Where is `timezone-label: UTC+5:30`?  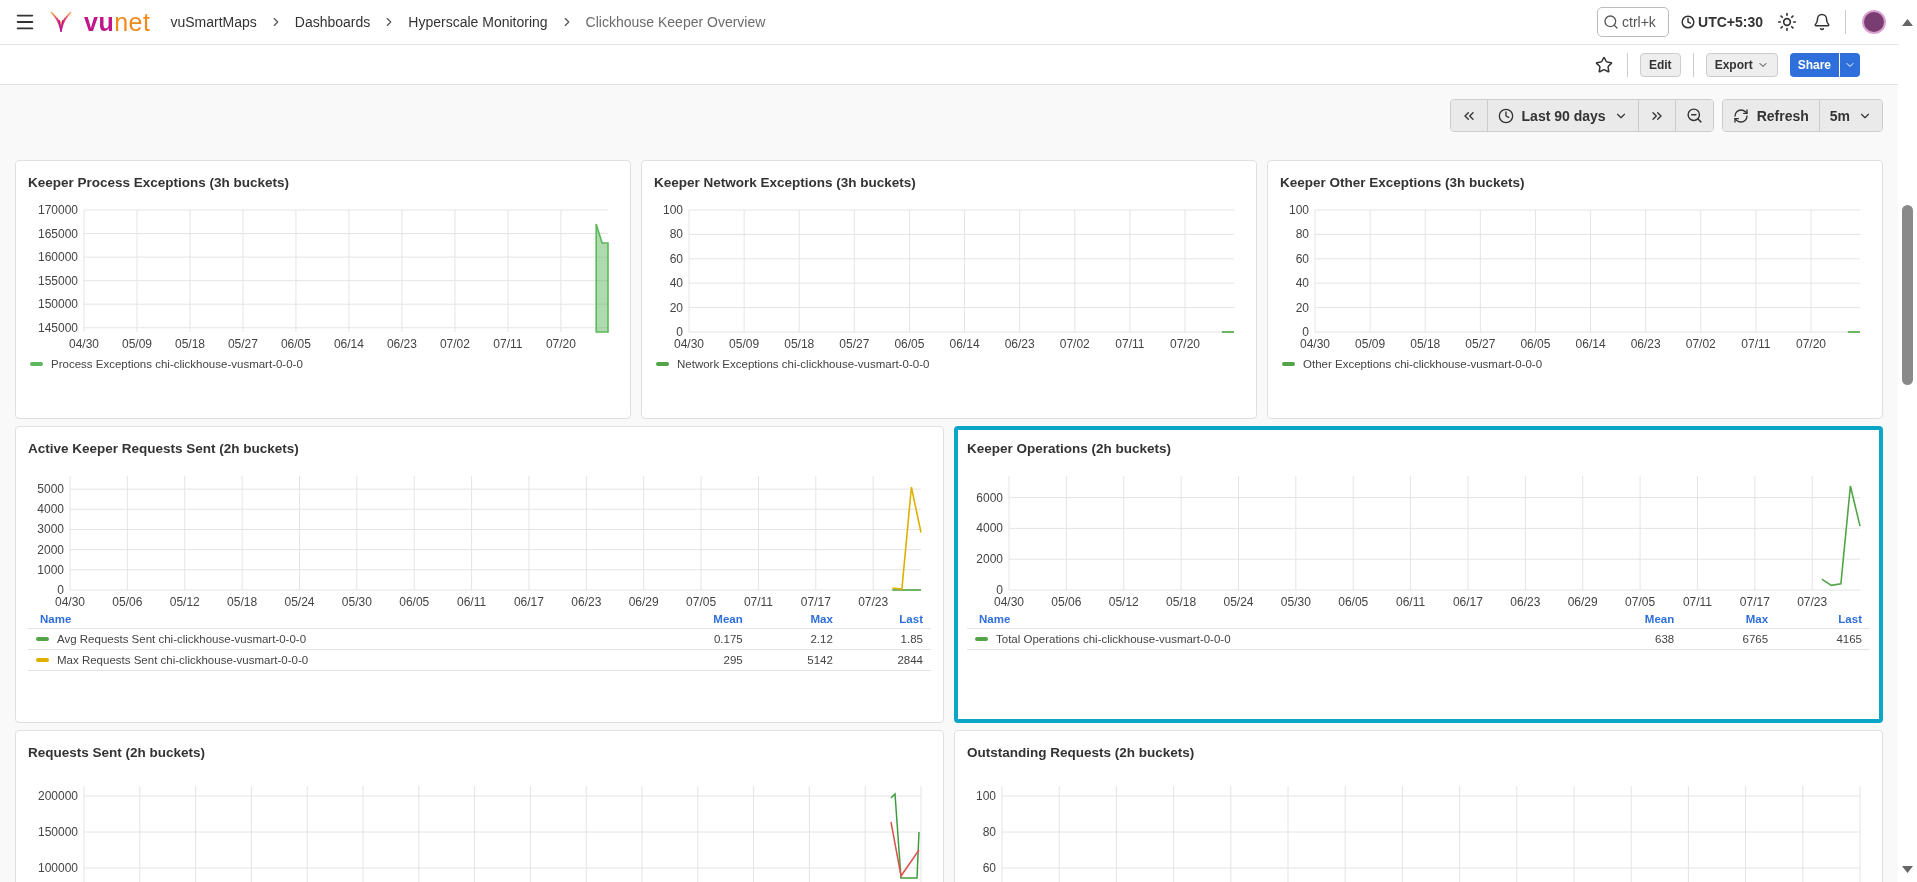 timezone-label: UTC+5:30 is located at coordinates (1730, 22).